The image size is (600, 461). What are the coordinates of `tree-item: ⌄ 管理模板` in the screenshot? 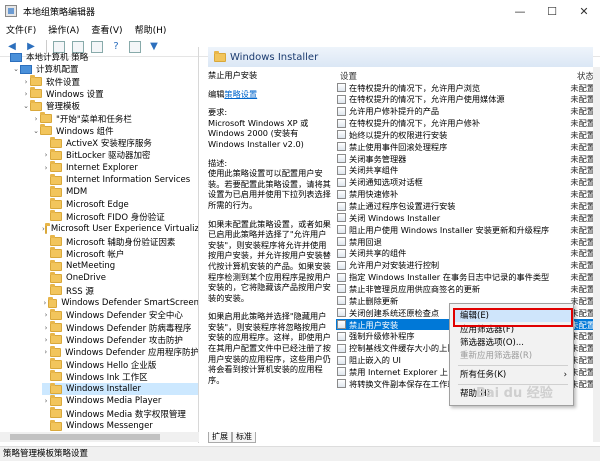 It's located at (110, 105).